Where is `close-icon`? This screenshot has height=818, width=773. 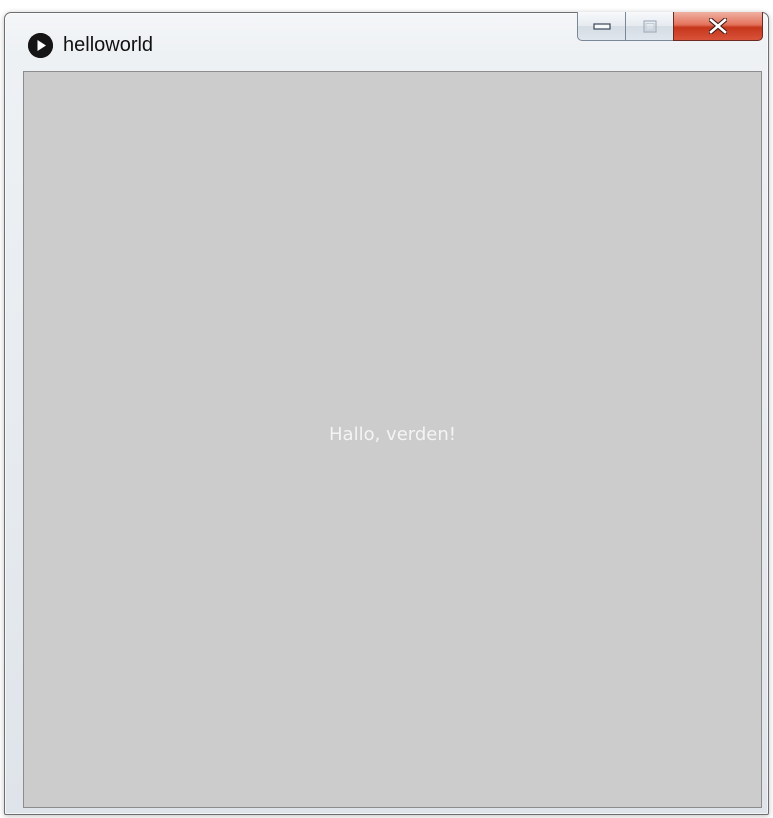 close-icon is located at coordinates (718, 26).